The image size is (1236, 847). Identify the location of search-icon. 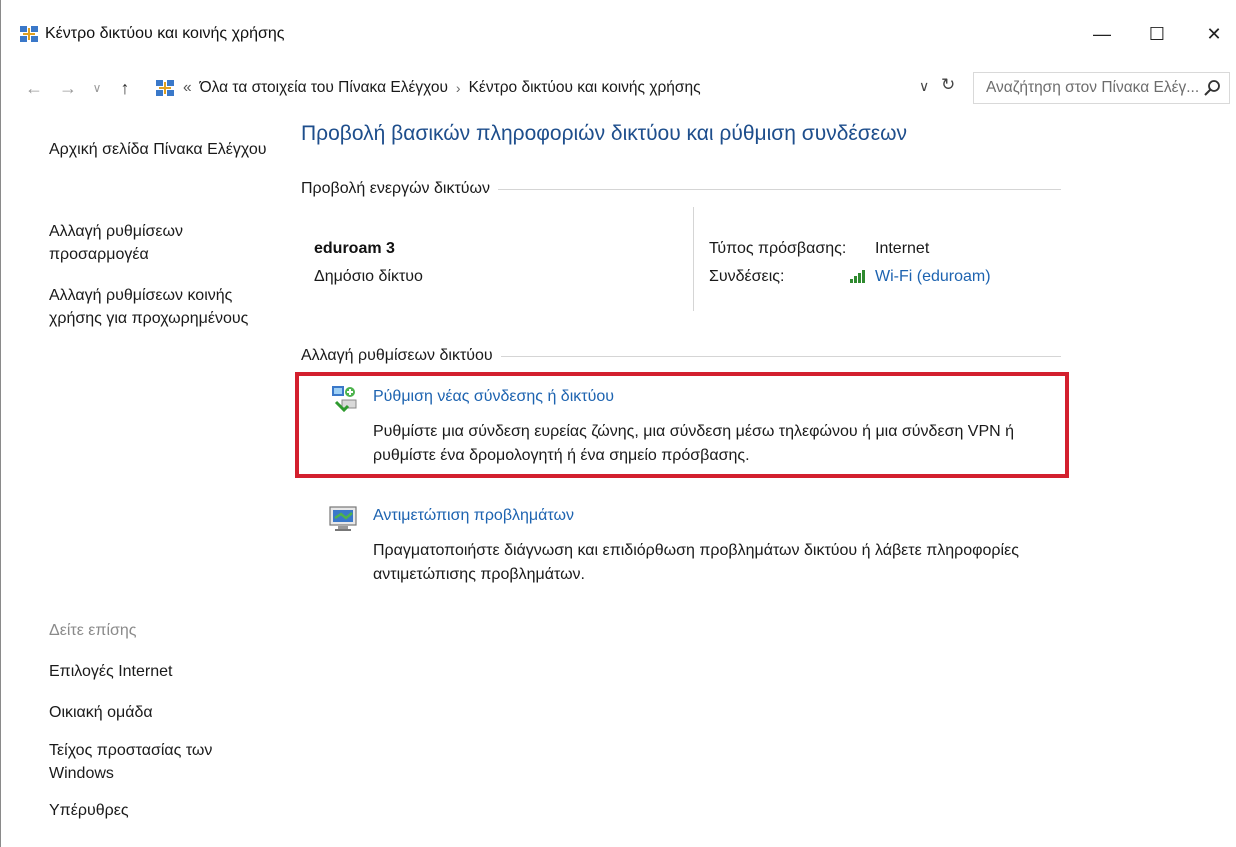
(1212, 88).